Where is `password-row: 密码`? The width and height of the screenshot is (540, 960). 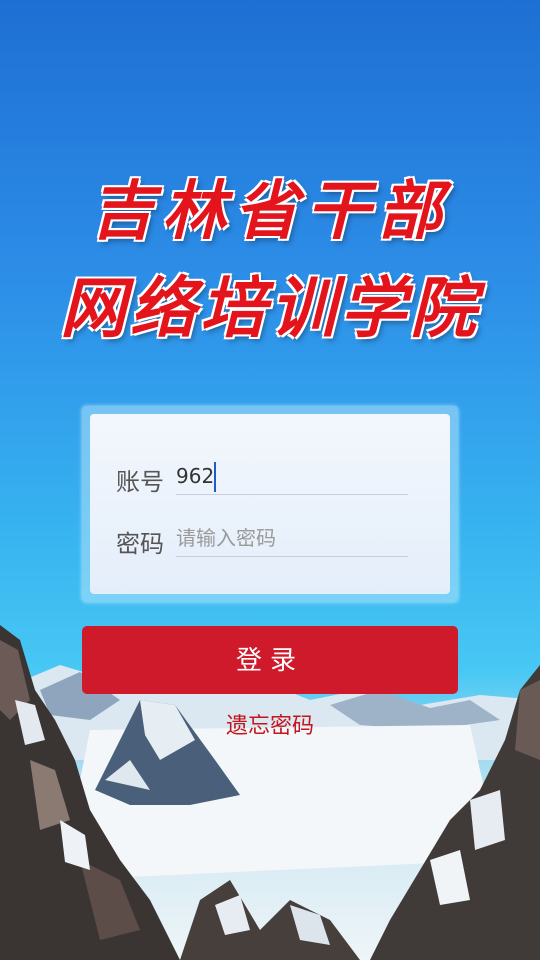
password-row: 密码 is located at coordinates (262, 537).